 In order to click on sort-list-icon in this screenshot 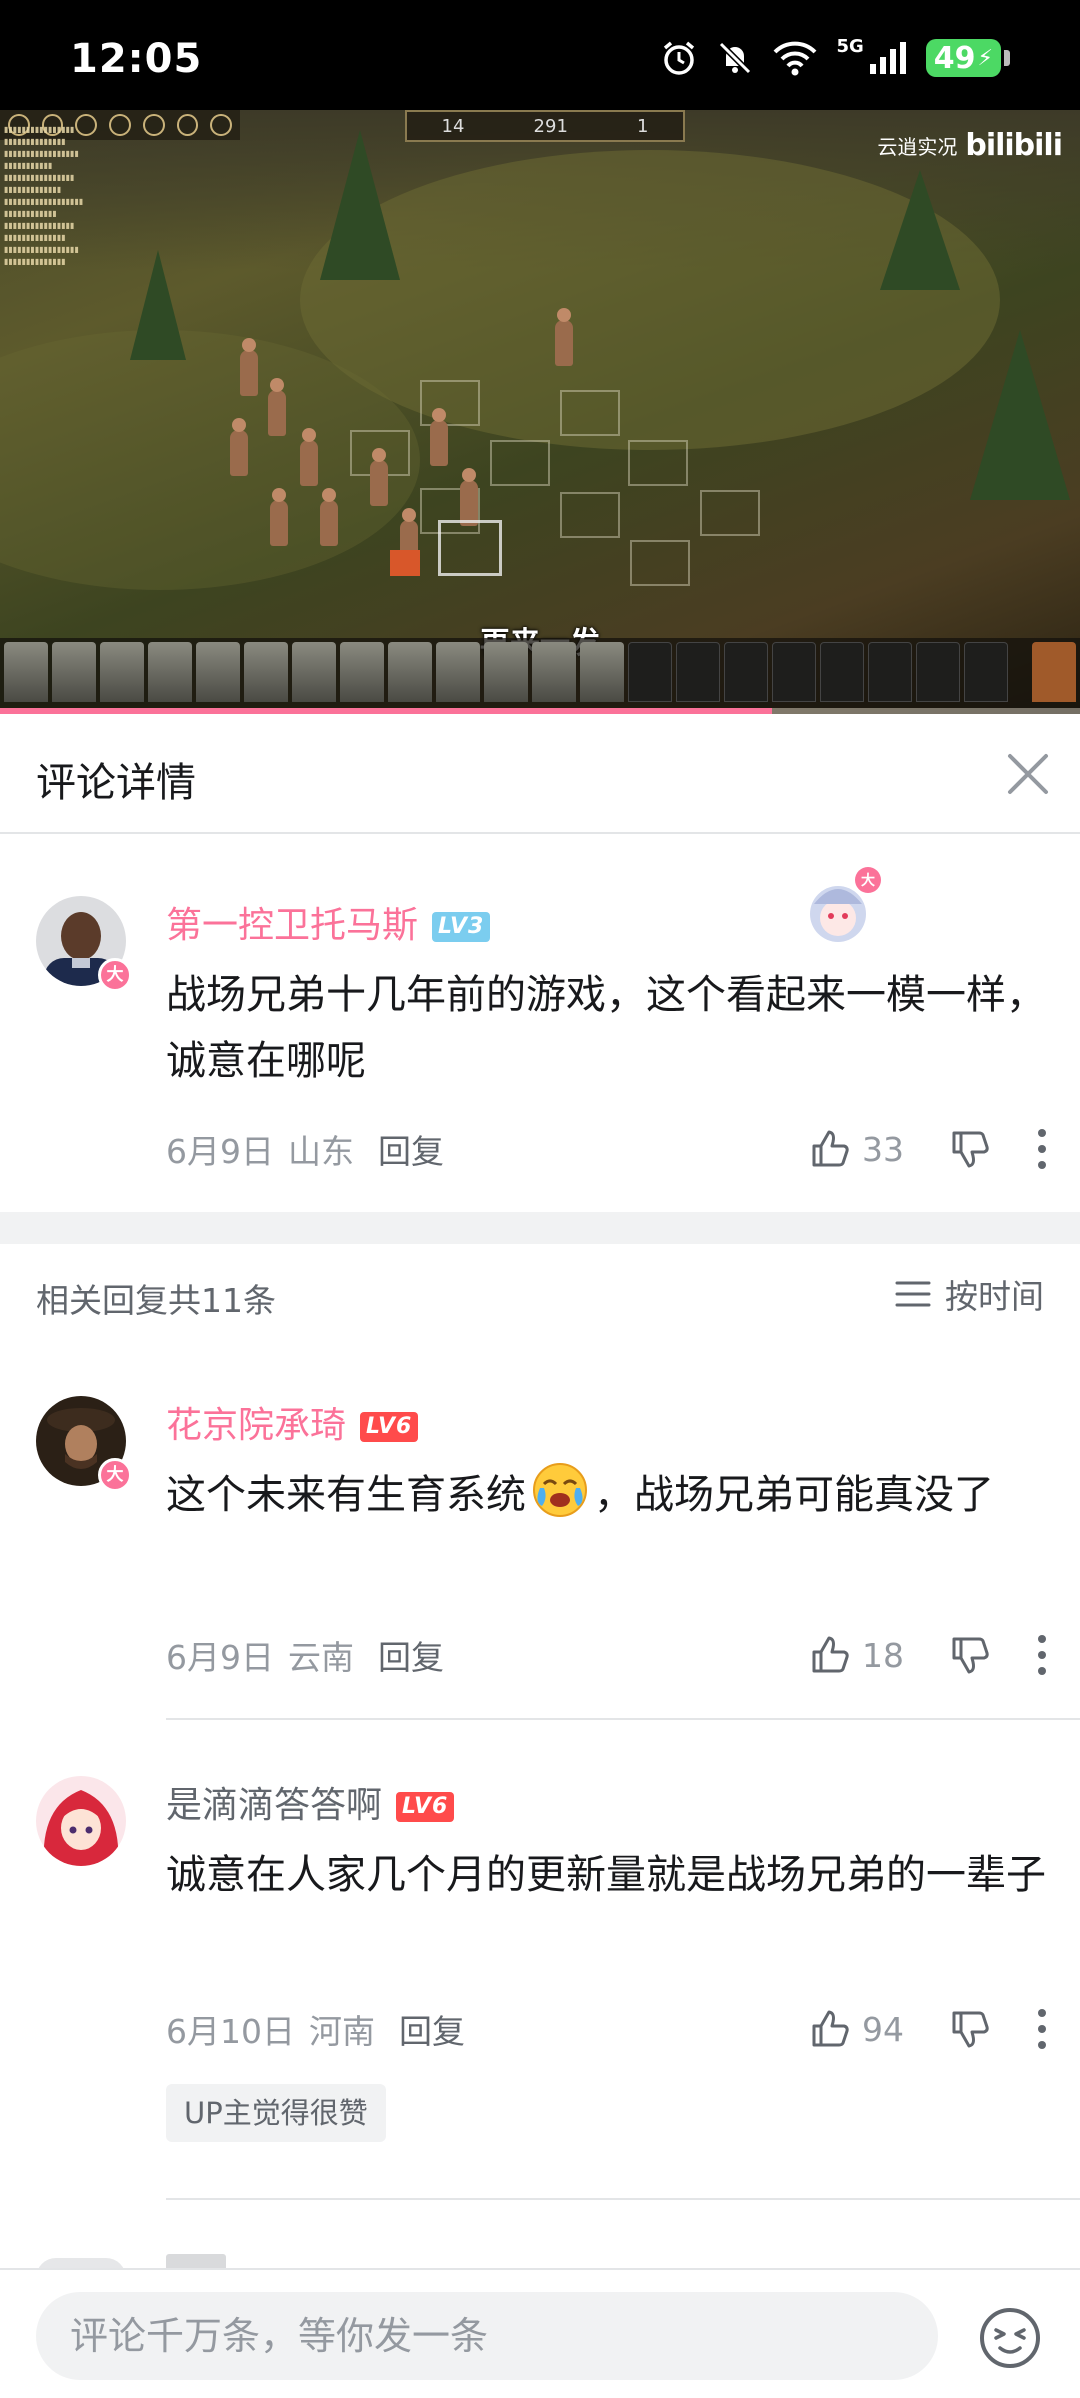, I will do `click(913, 1294)`.